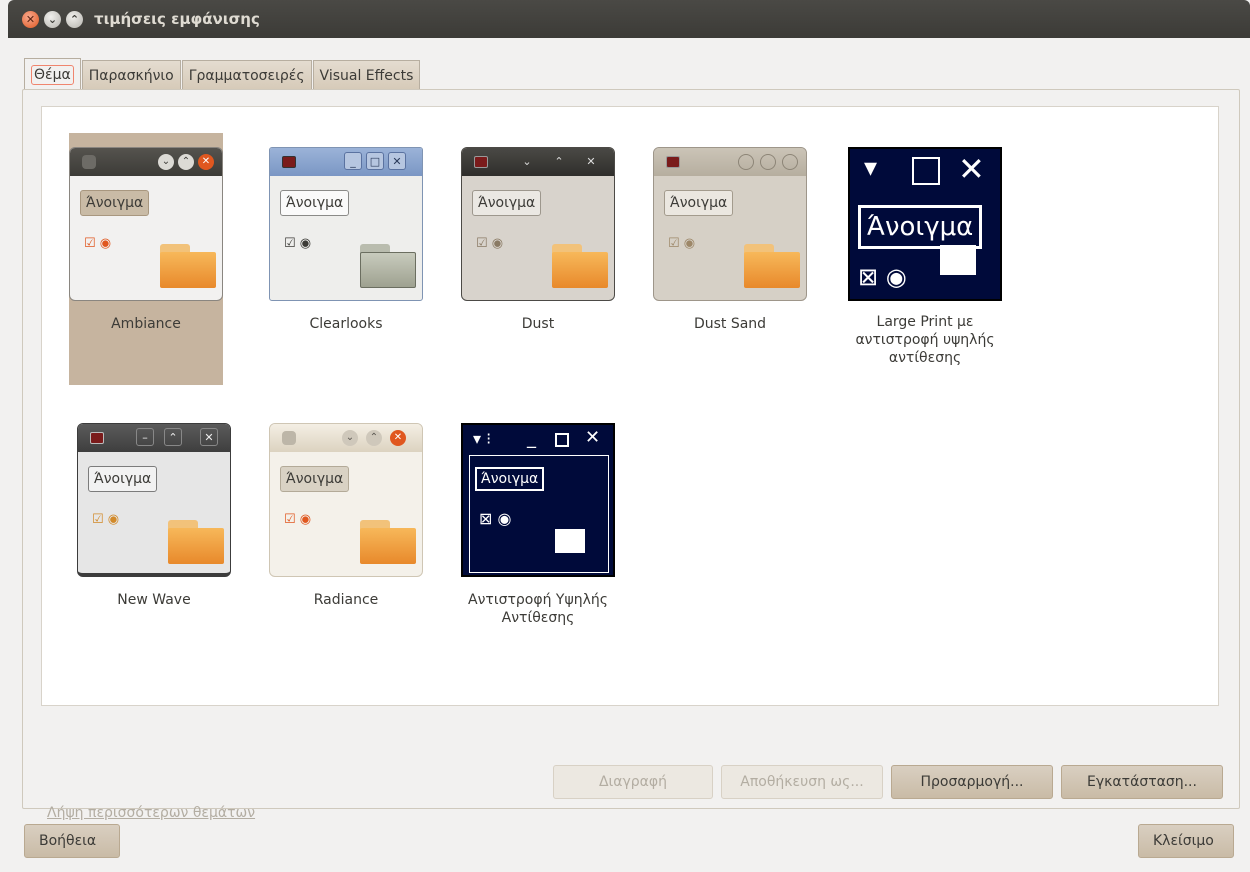  I want to click on maximize-icon: □, so click(375, 161).